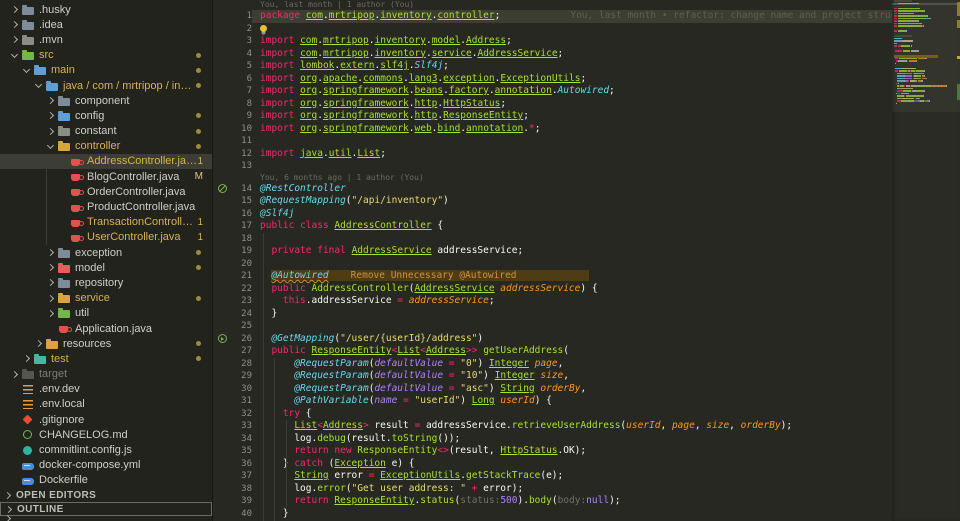 Image resolution: width=960 pixels, height=521 pixels. Describe the element at coordinates (62, 404) in the screenshot. I see `tree-item-label: .env.local` at that location.